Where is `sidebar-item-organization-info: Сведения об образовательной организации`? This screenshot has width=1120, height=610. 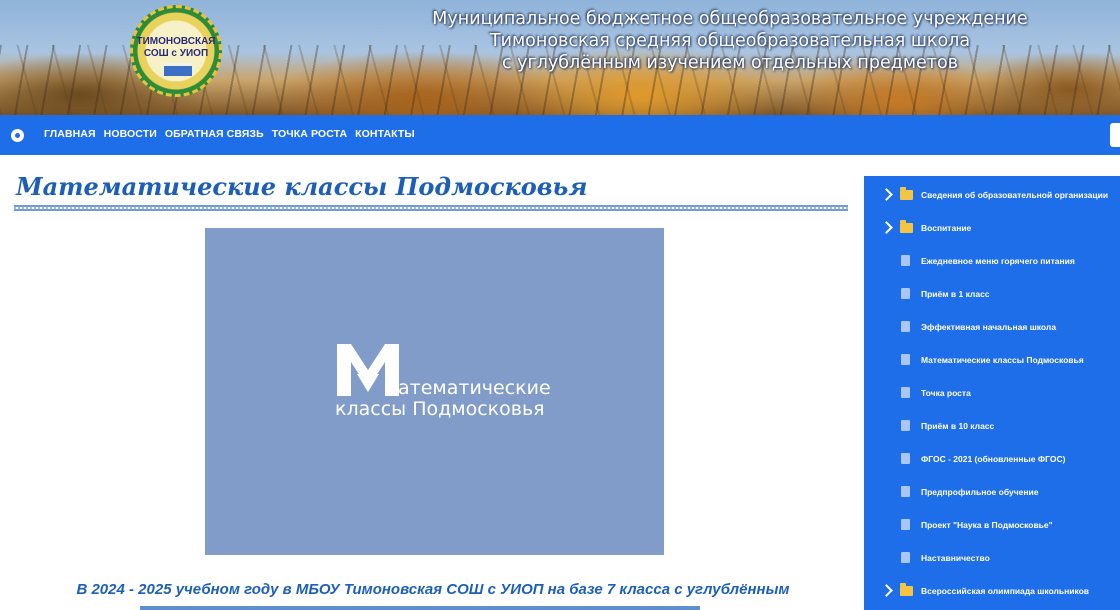
sidebar-item-organization-info: Сведения об образовательной организации is located at coordinates (992, 194).